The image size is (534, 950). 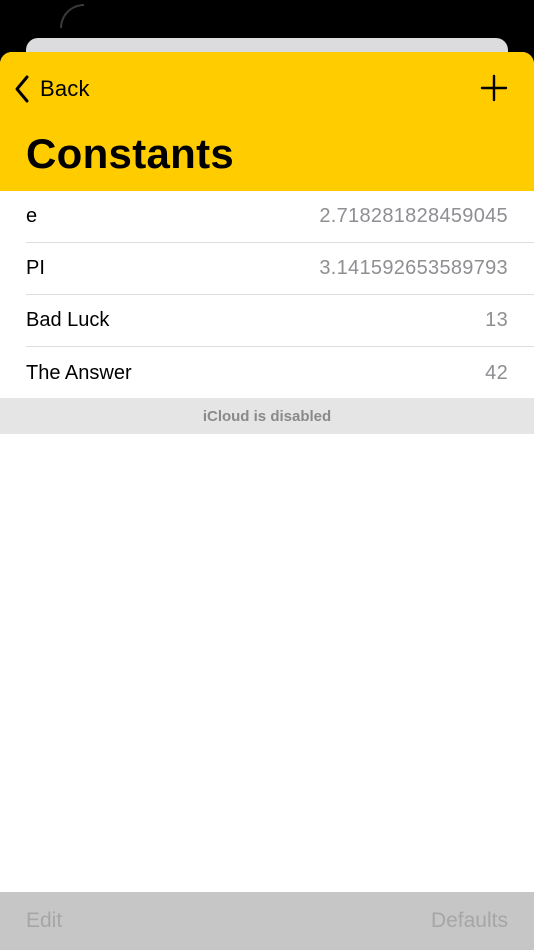 I want to click on constant-name: The Answer, so click(x=79, y=372).